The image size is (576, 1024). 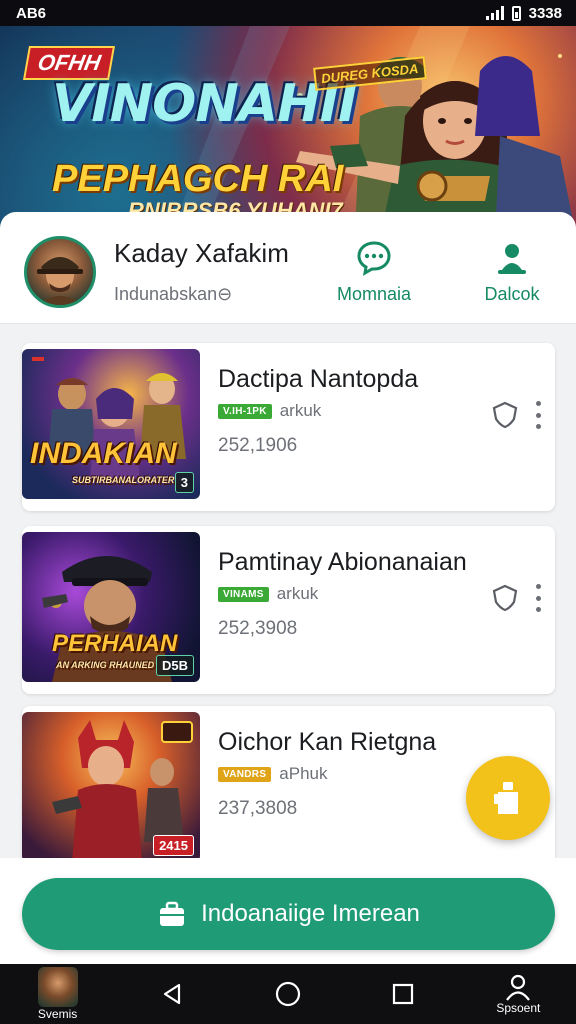 I want to click on person-icon, so click(x=518, y=987).